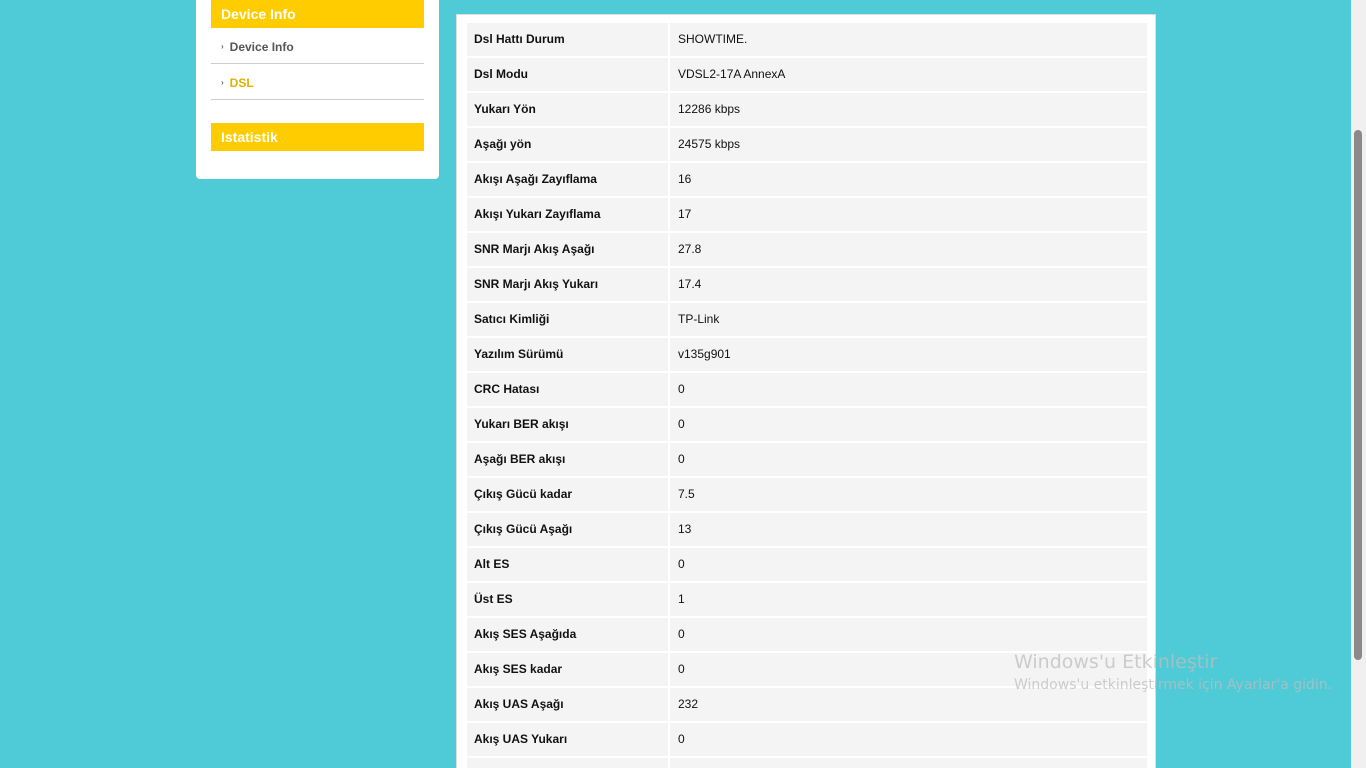  What do you see at coordinates (567, 424) in the screenshot?
I see `row-label: Yukarı BER akışı` at bounding box center [567, 424].